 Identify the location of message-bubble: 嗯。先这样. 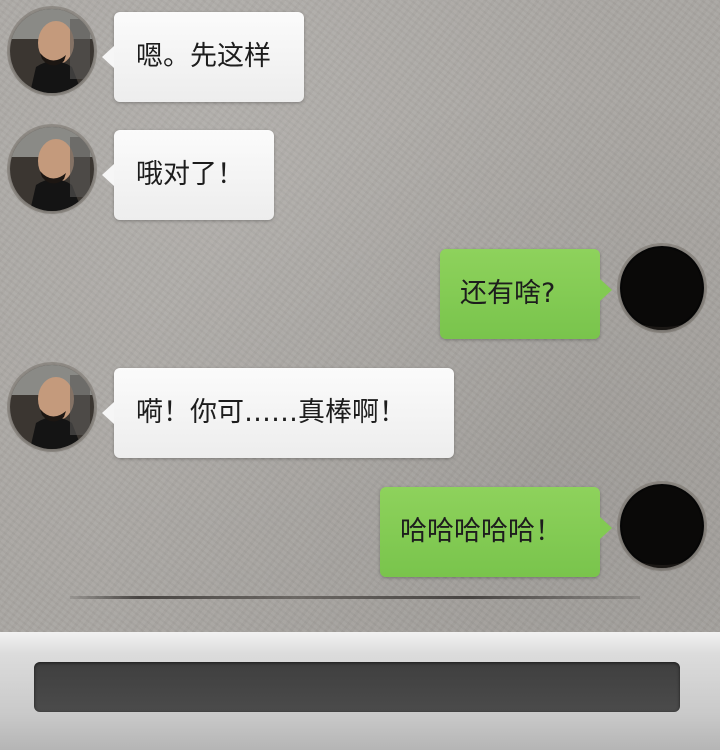
(203, 57).